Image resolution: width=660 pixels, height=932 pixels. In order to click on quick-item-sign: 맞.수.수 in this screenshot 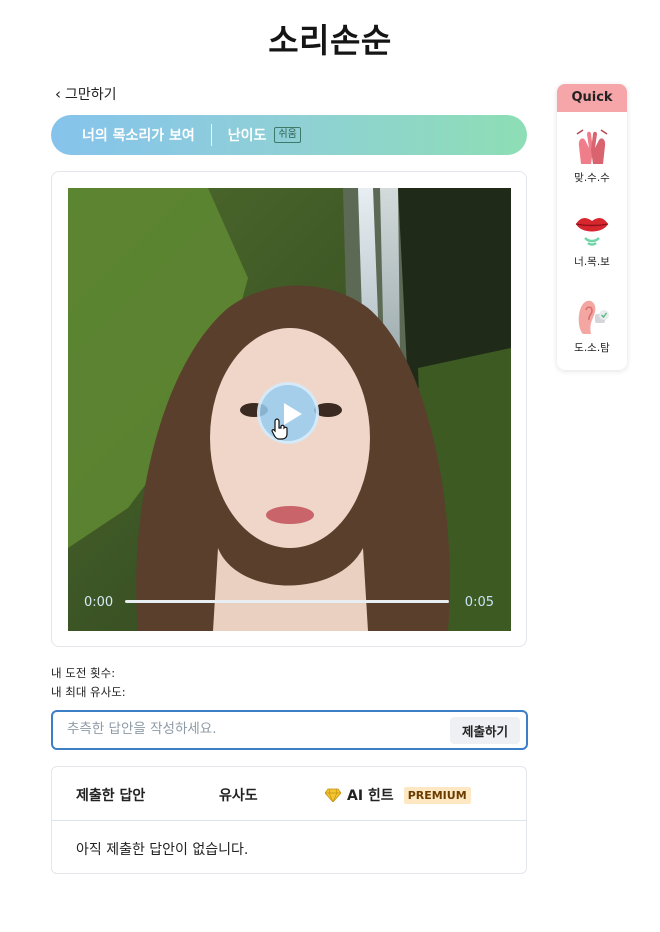, I will do `click(592, 156)`.